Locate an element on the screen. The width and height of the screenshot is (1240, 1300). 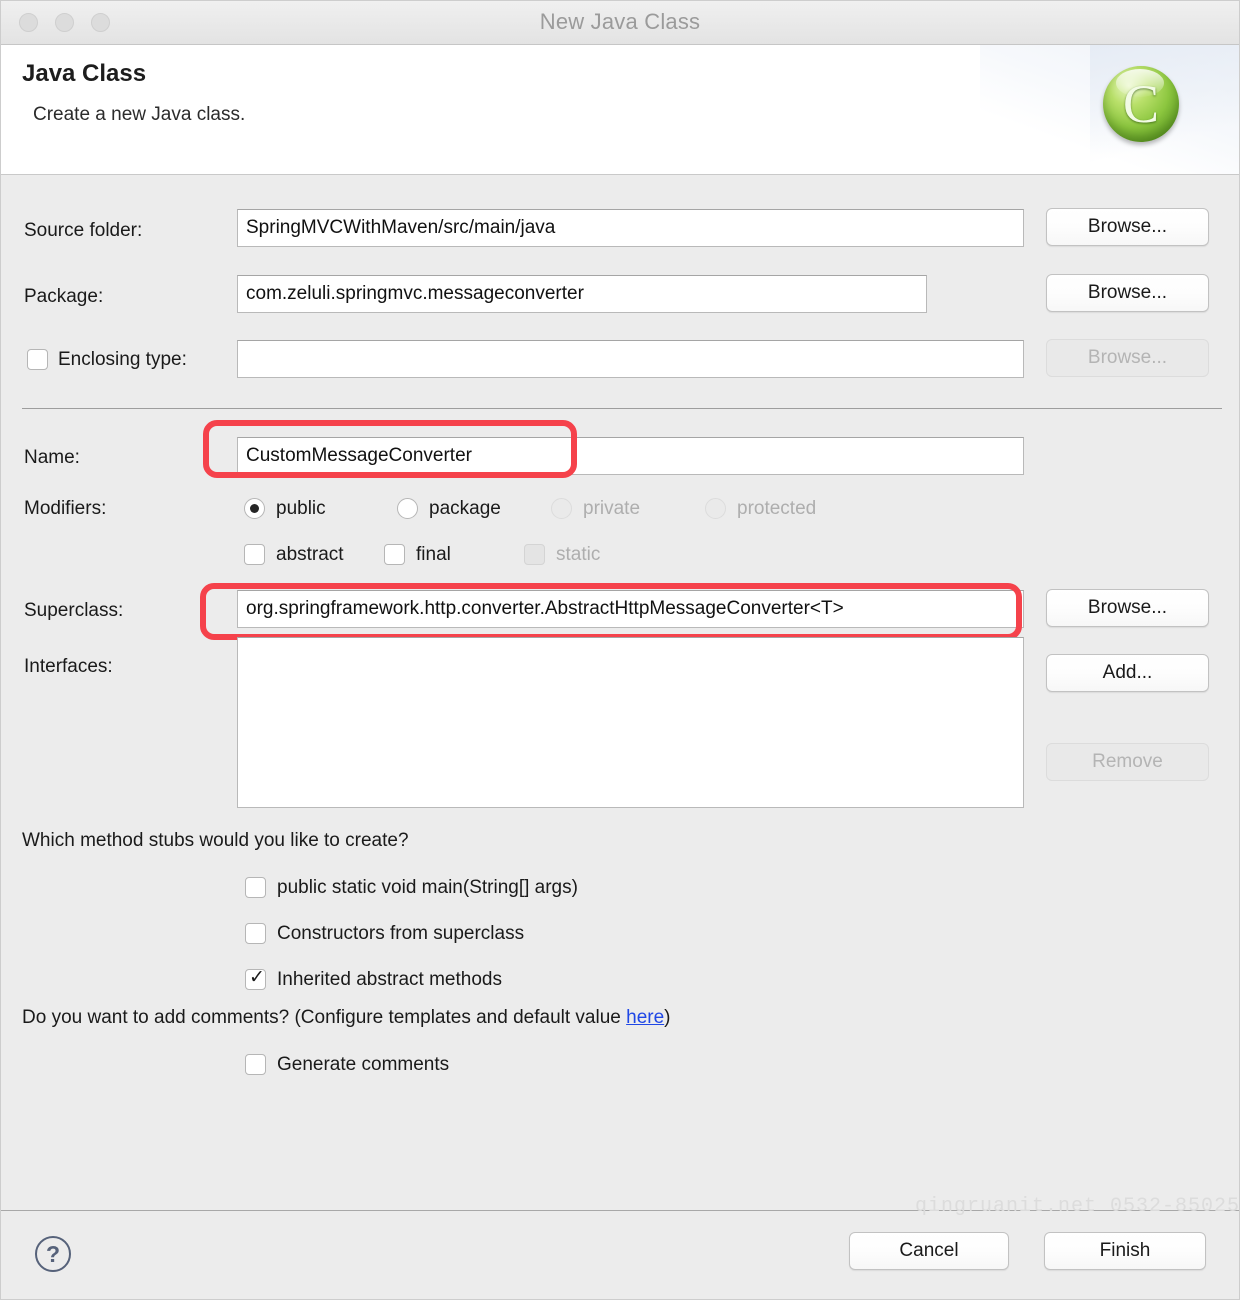
superclass-label: Superclass: is located at coordinates (74, 610).